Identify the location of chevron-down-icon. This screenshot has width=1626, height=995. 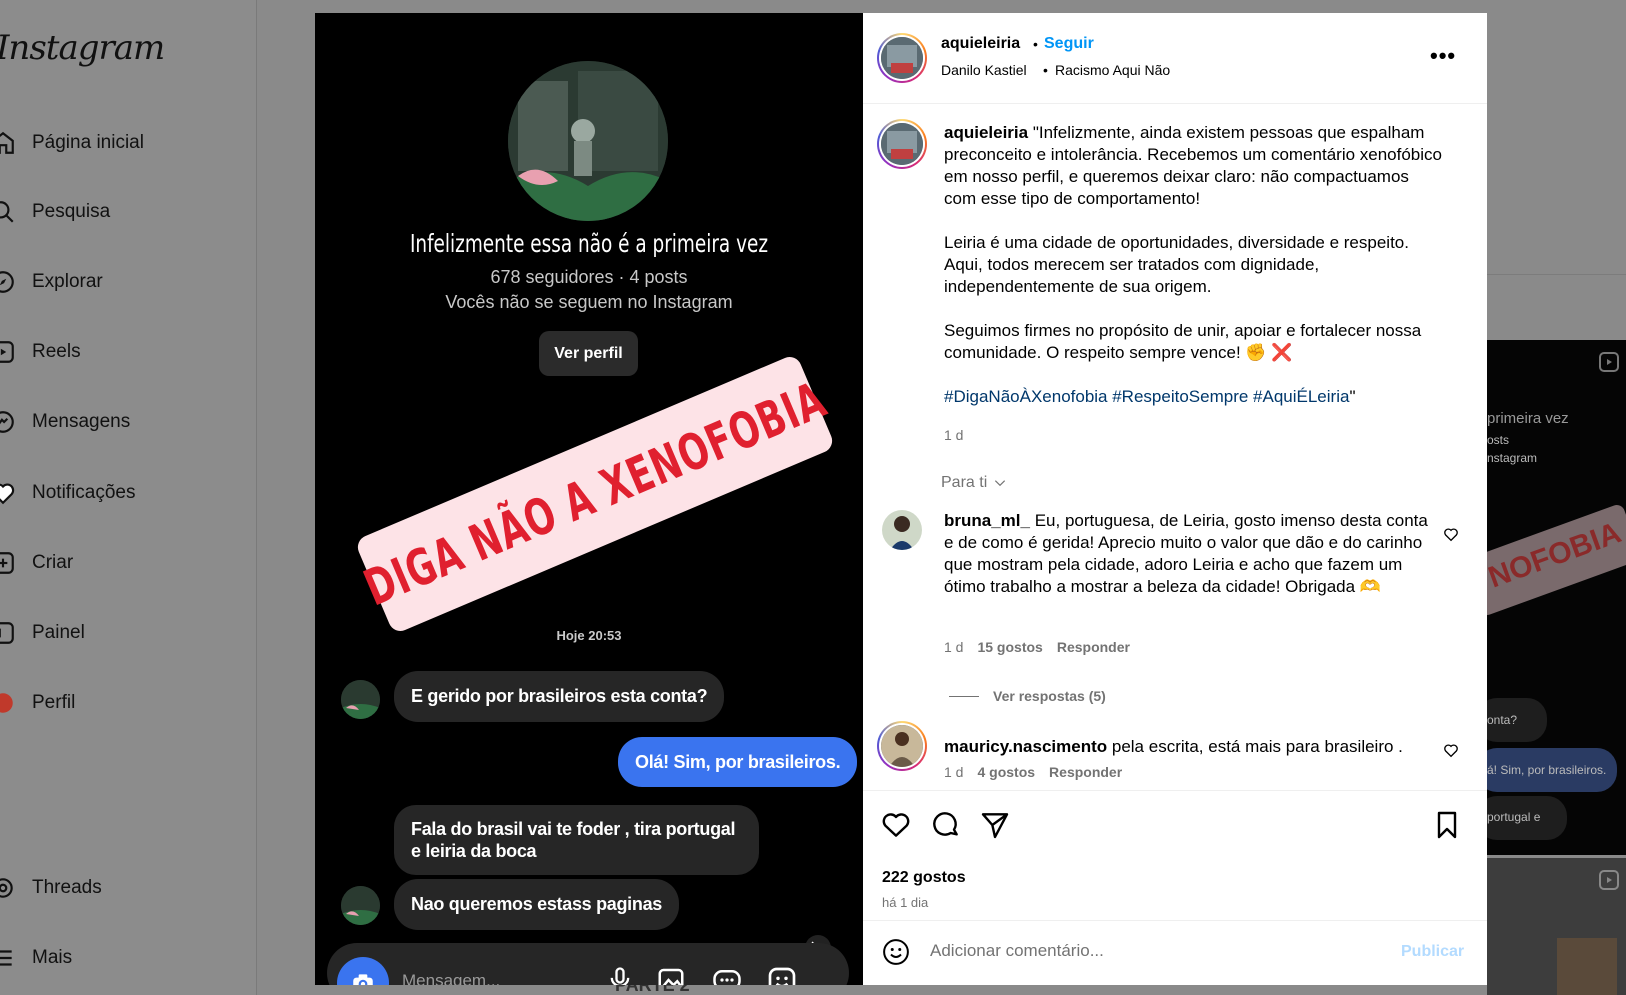
(1000, 483).